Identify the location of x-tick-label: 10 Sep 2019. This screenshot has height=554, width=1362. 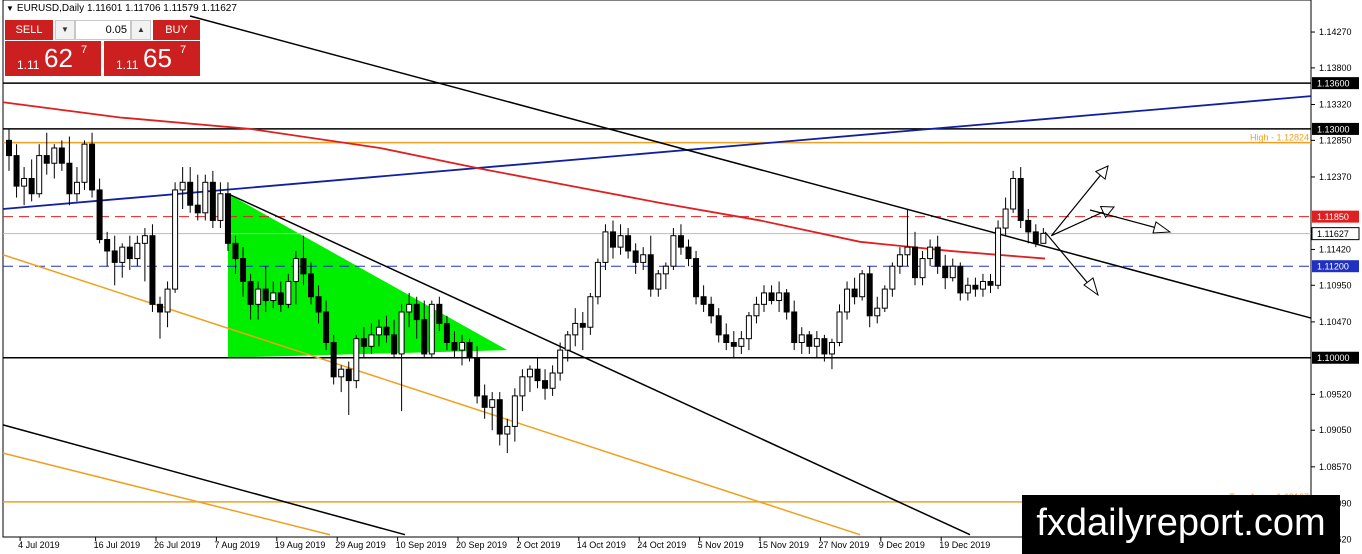
(421, 545).